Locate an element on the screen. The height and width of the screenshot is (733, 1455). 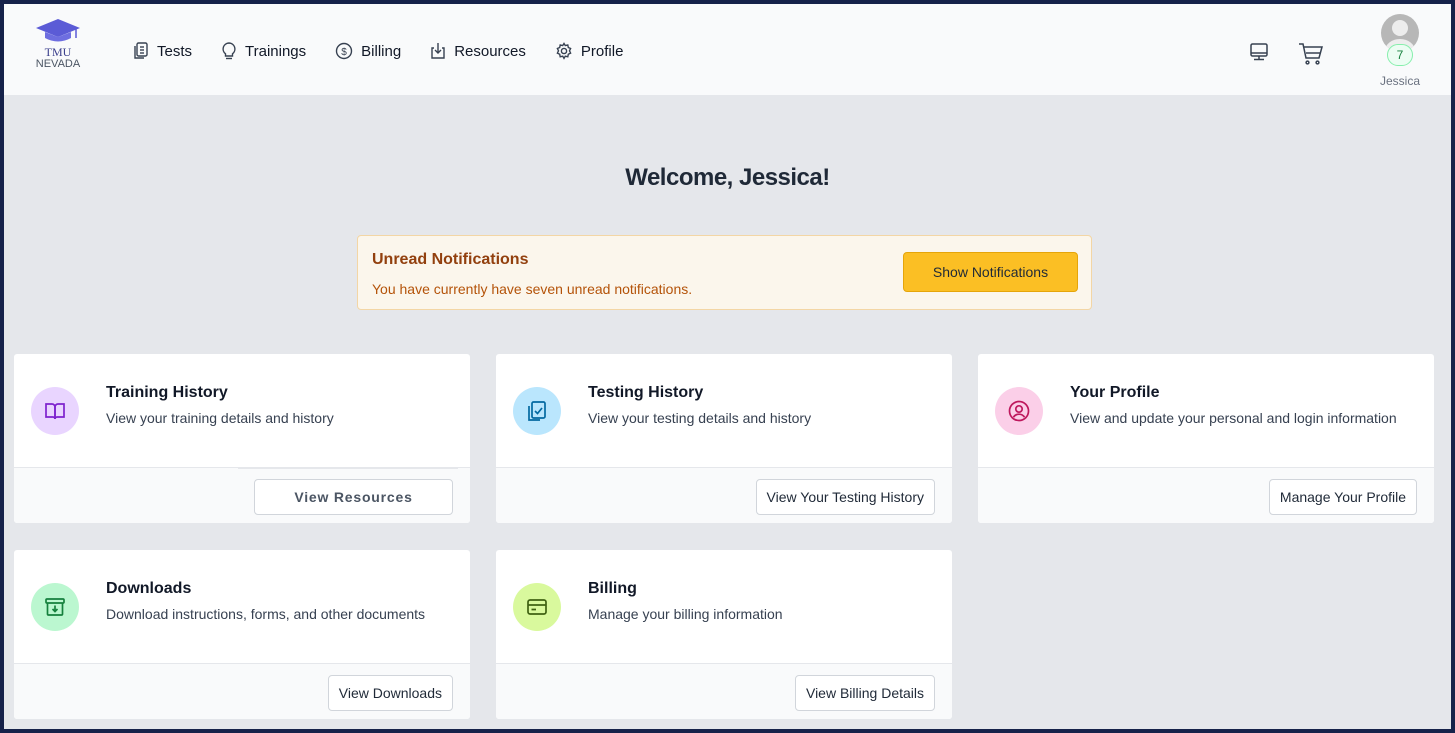
cart-button is located at coordinates (1311, 56).